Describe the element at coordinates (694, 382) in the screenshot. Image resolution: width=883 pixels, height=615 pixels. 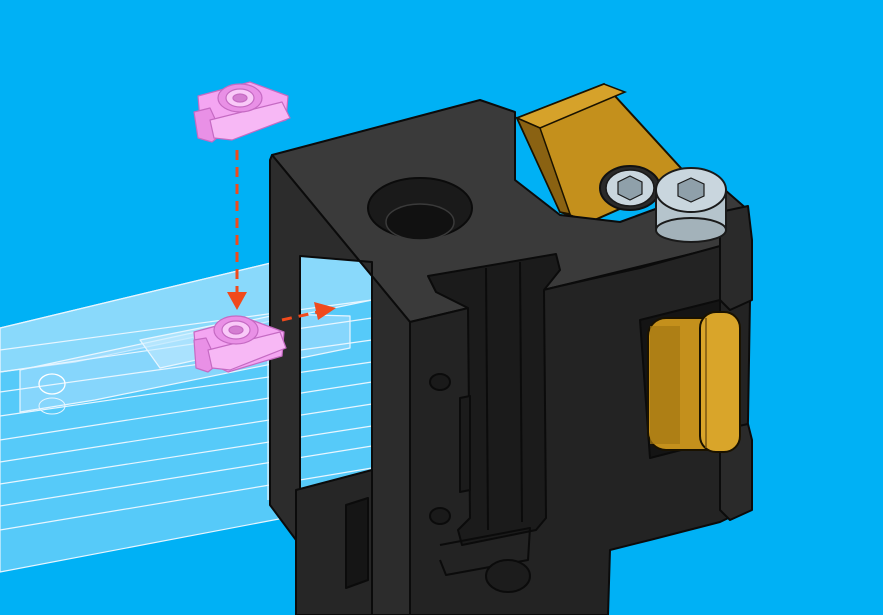
I see `brass-hinge` at that location.